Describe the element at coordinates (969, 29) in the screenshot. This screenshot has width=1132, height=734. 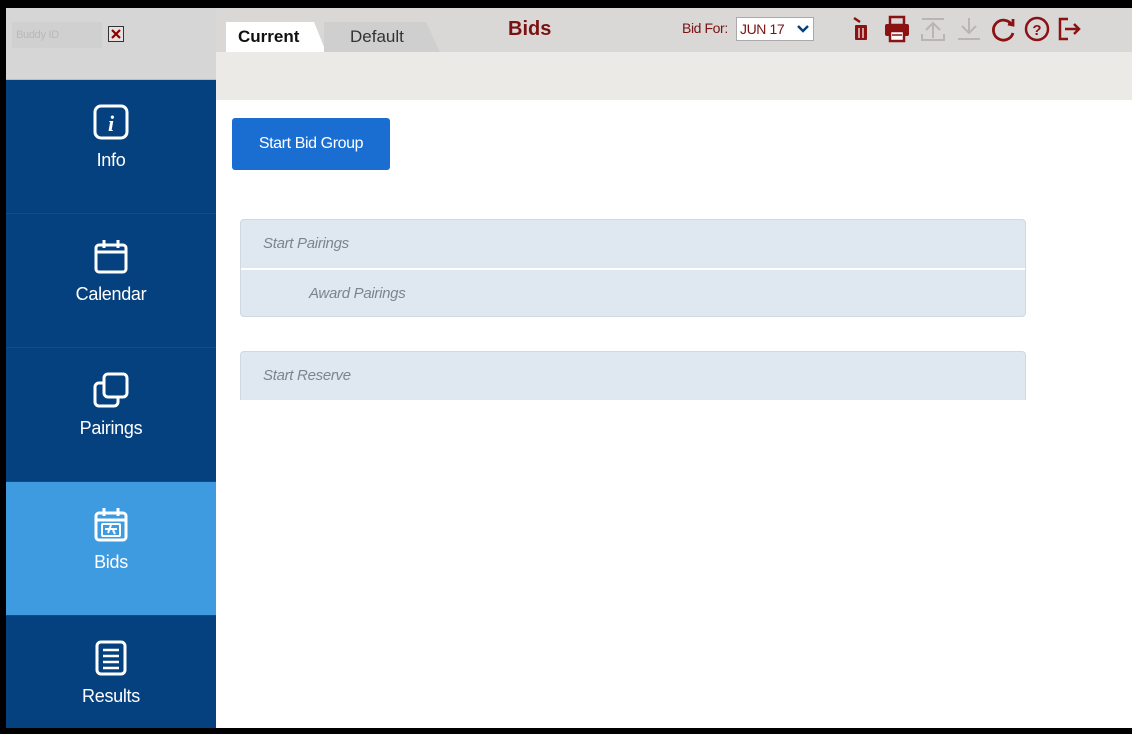
I see `download-icon` at that location.